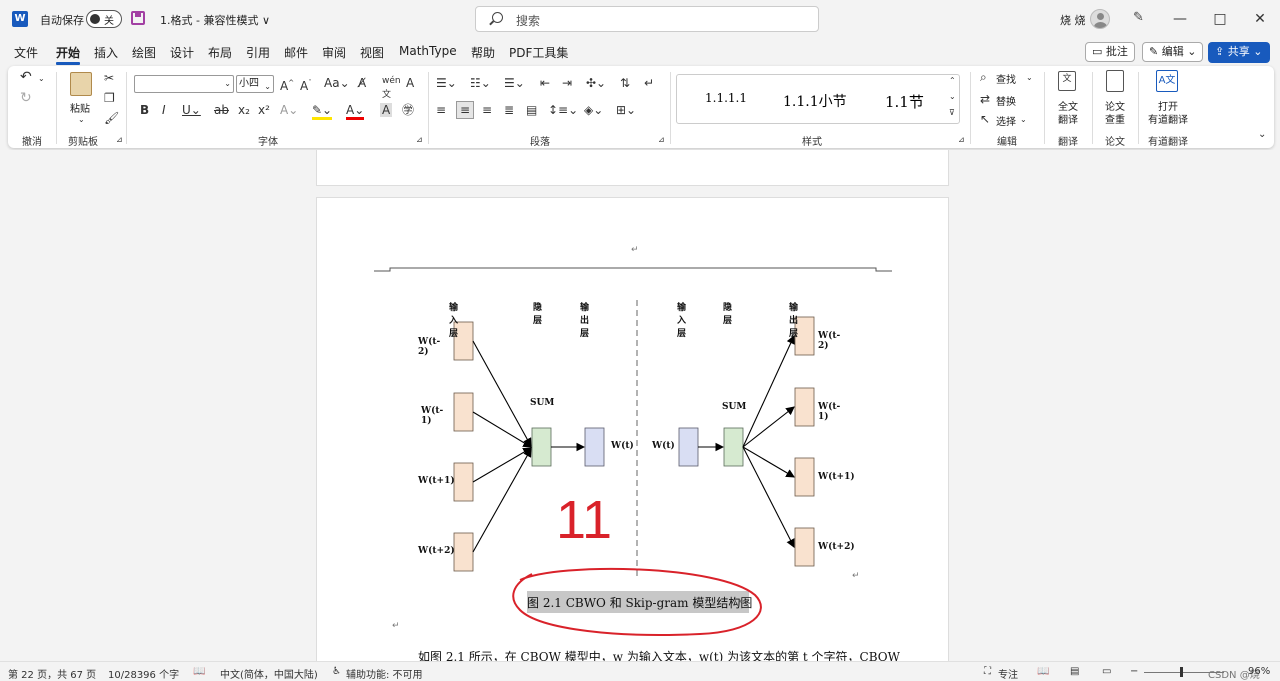 This screenshot has width=1280, height=681. What do you see at coordinates (622, 446) in the screenshot?
I see `cbow-output-word: W(t)` at bounding box center [622, 446].